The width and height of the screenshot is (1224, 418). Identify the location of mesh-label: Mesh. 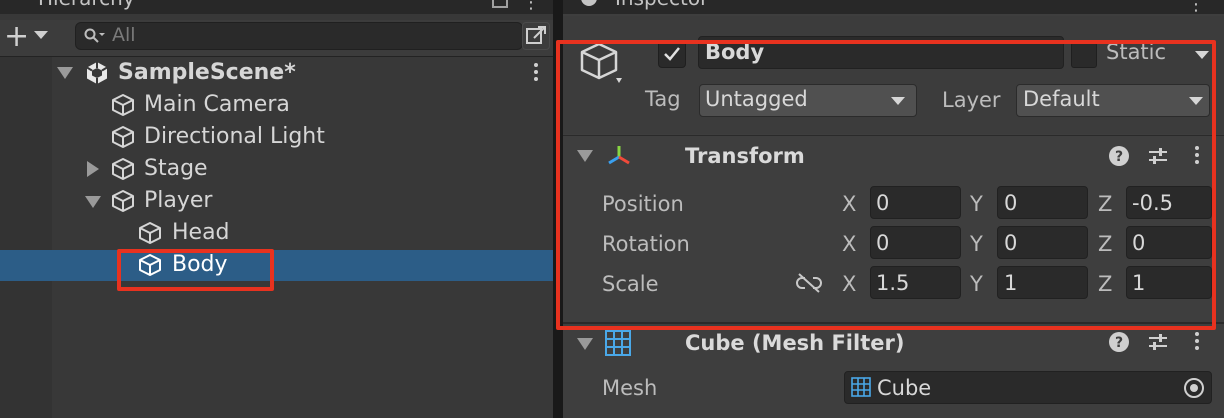
(630, 388).